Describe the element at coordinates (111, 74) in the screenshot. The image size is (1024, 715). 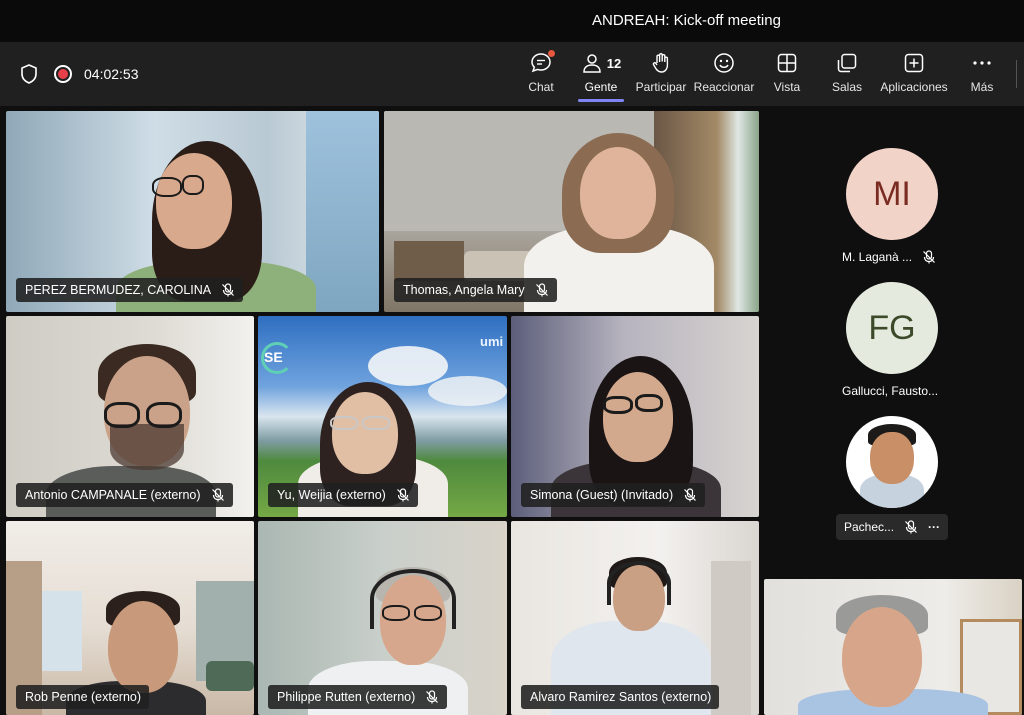
I see `meeting-timer: 04:02:53` at that location.